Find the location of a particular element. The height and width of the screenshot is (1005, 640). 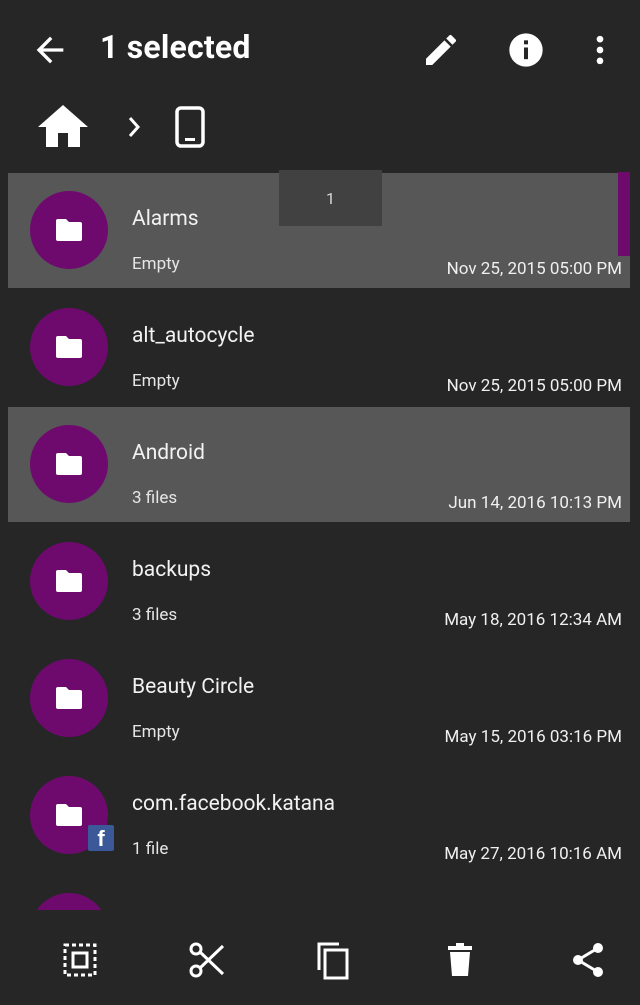

facebook-badge-icon: f is located at coordinates (101, 838).